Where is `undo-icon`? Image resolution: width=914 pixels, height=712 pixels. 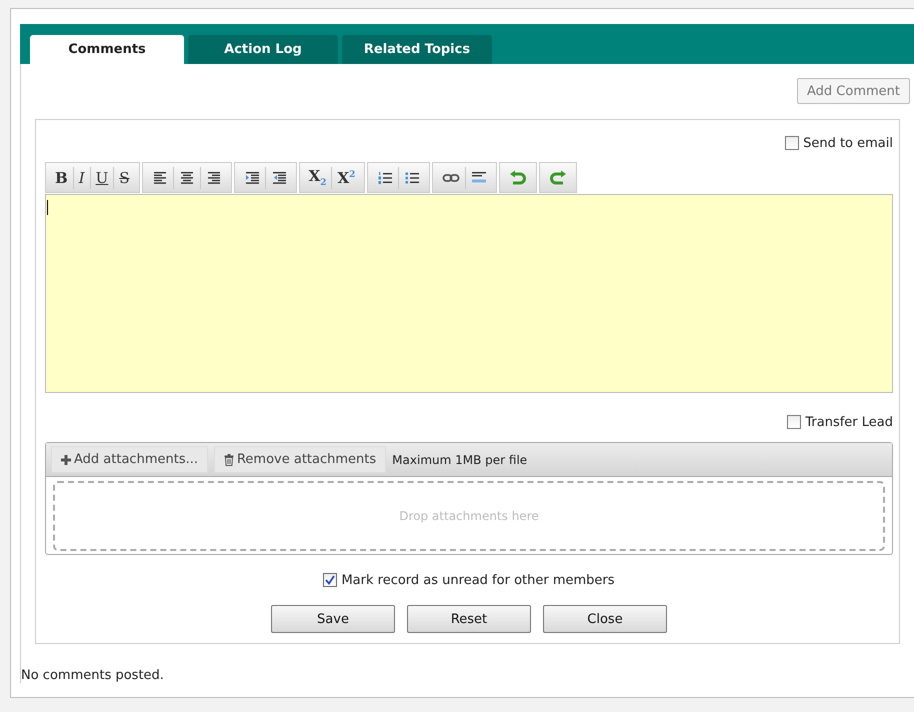 undo-icon is located at coordinates (518, 178).